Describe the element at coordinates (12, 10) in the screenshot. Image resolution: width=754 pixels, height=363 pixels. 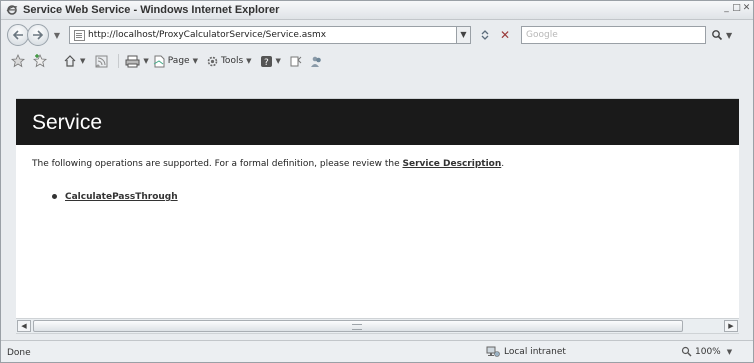
I see `internet-explorer-icon` at that location.